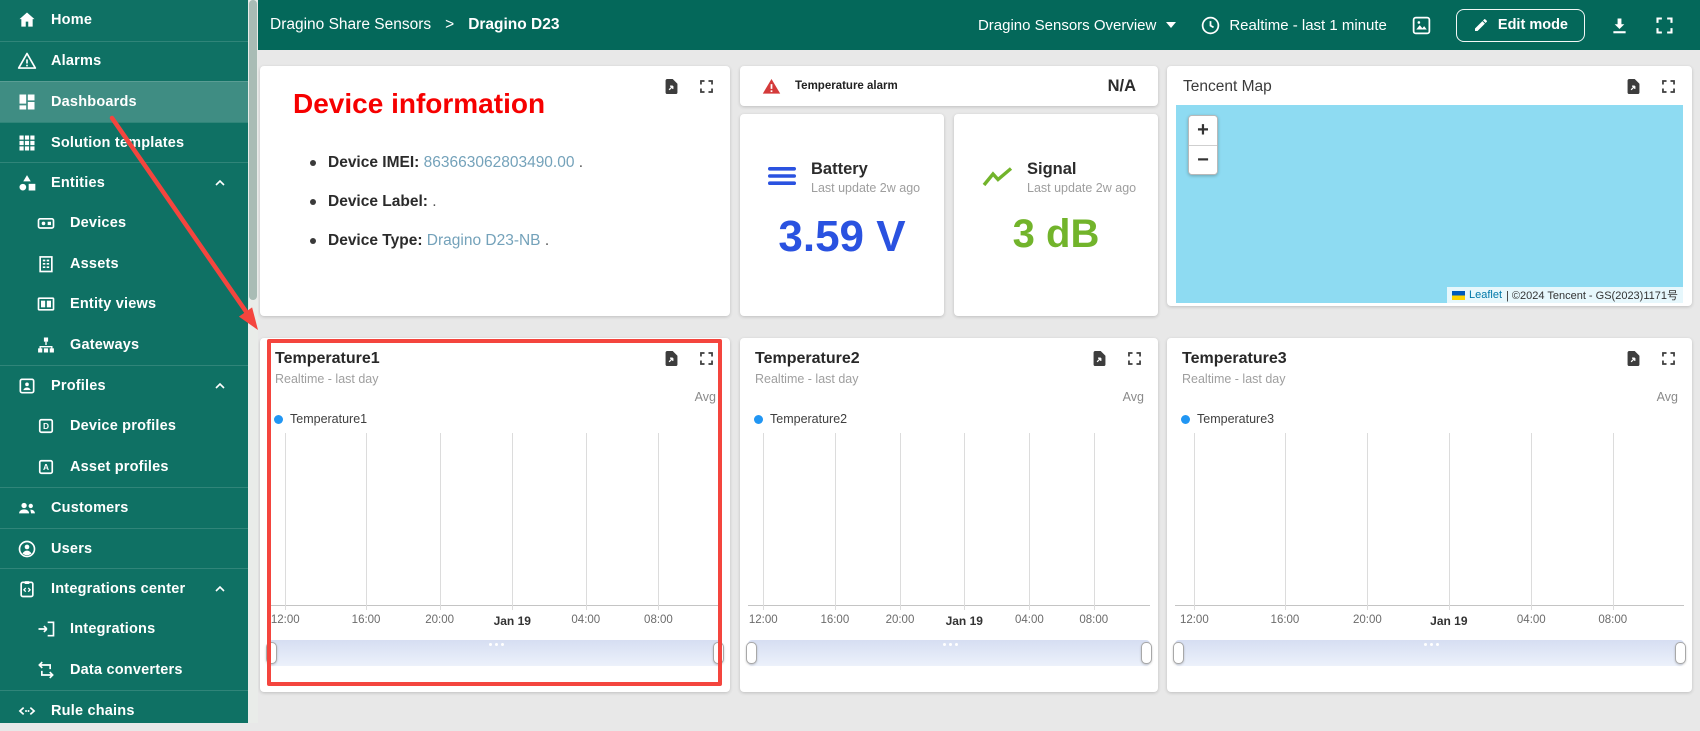 The image size is (1700, 731). What do you see at coordinates (124, 426) in the screenshot?
I see `sidebar-item-device-profiles: D Device profiles` at bounding box center [124, 426].